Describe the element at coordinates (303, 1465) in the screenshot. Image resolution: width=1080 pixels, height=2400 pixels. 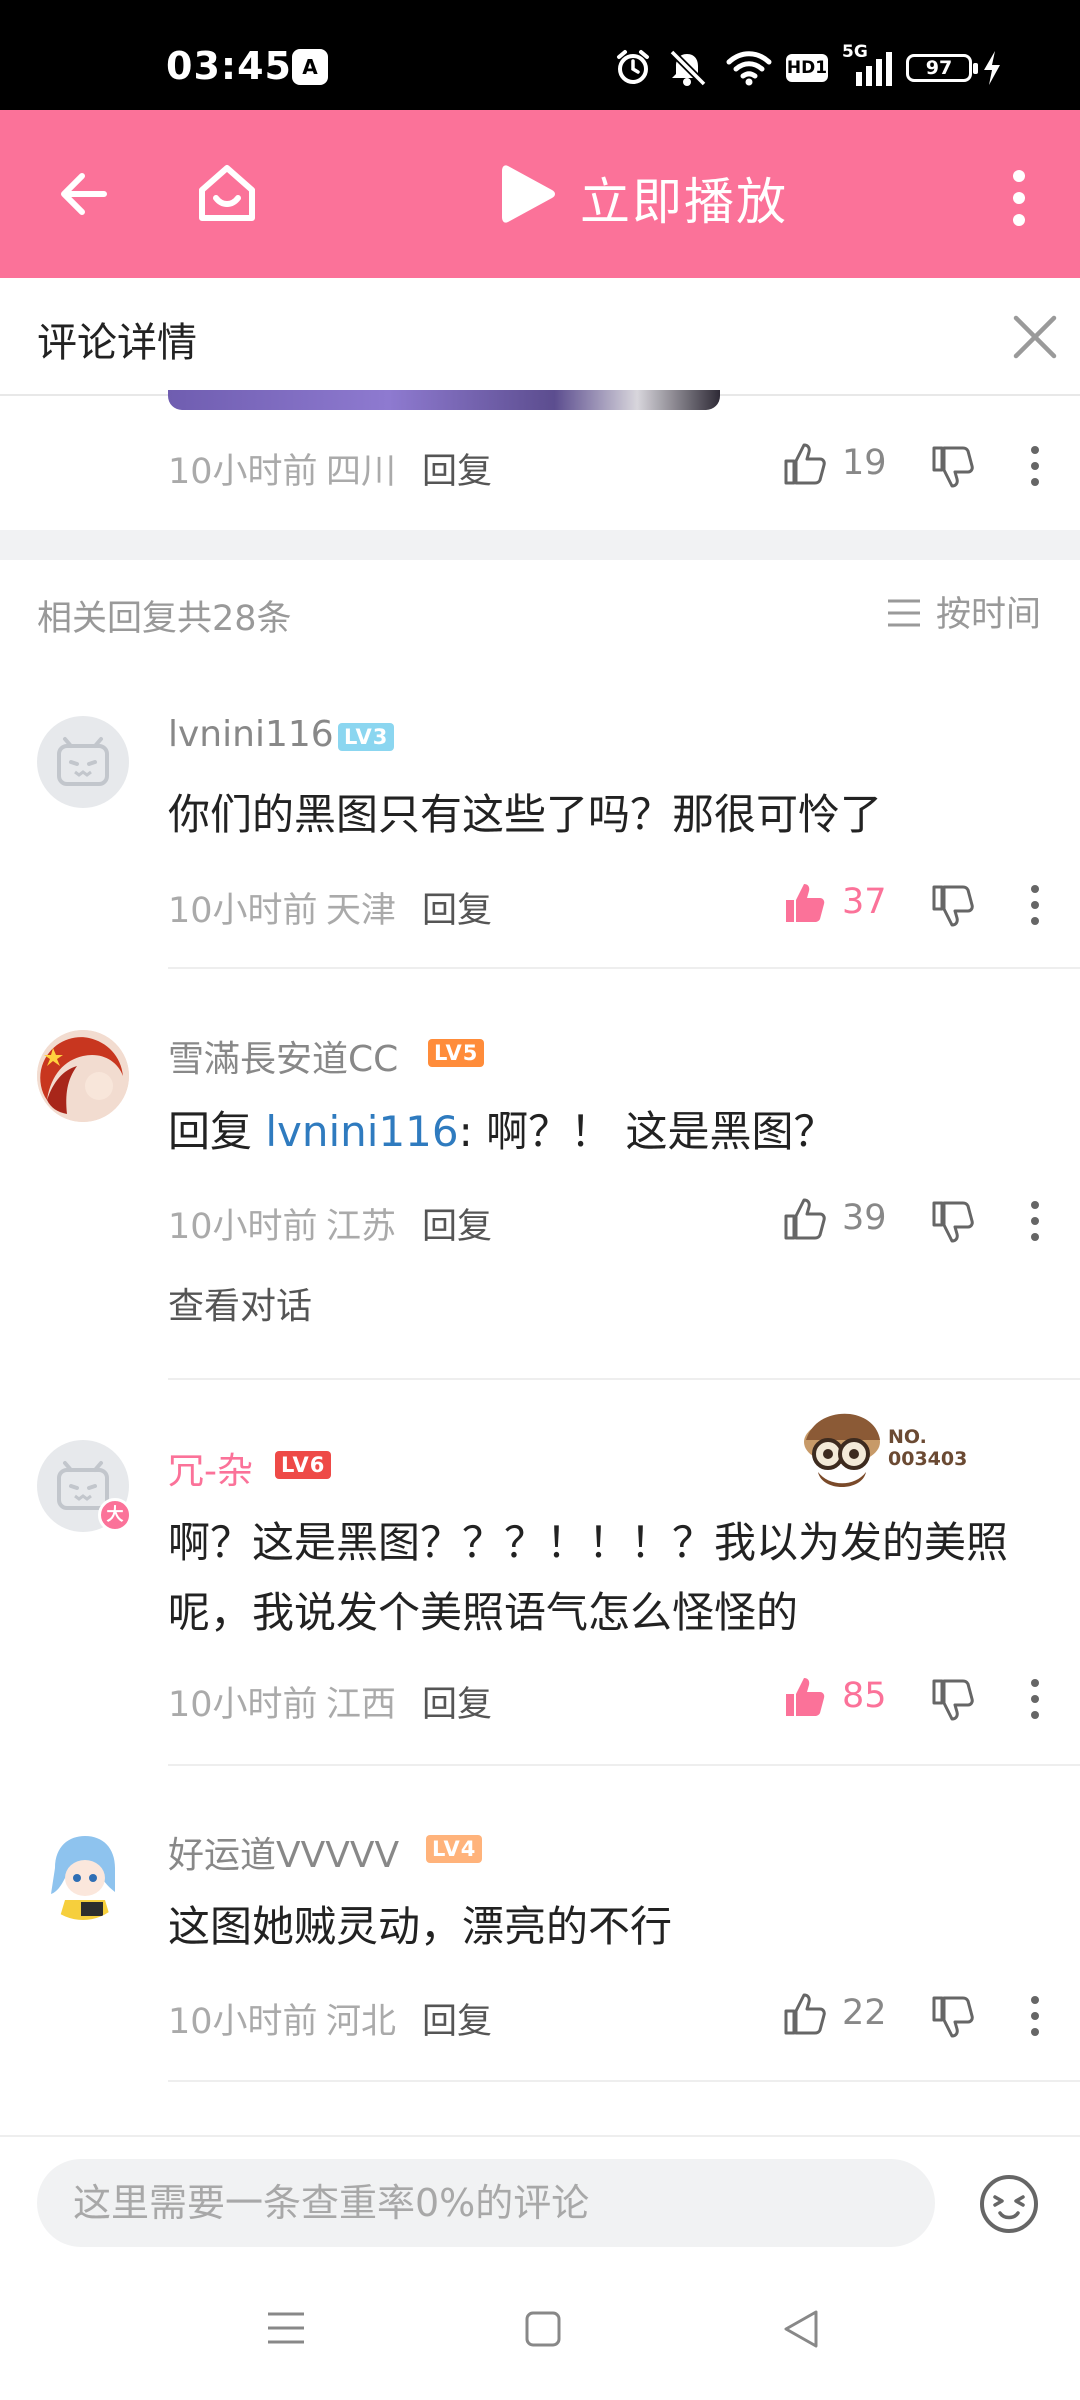
I see `level-badge: LV6` at that location.